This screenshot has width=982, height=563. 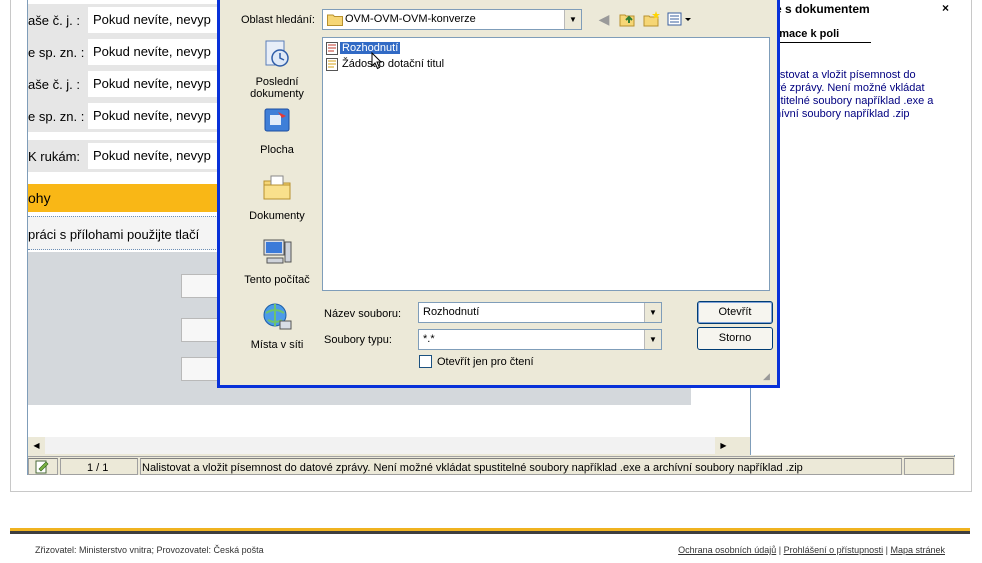 I want to click on readonly-checkbox, so click(x=425, y=361).